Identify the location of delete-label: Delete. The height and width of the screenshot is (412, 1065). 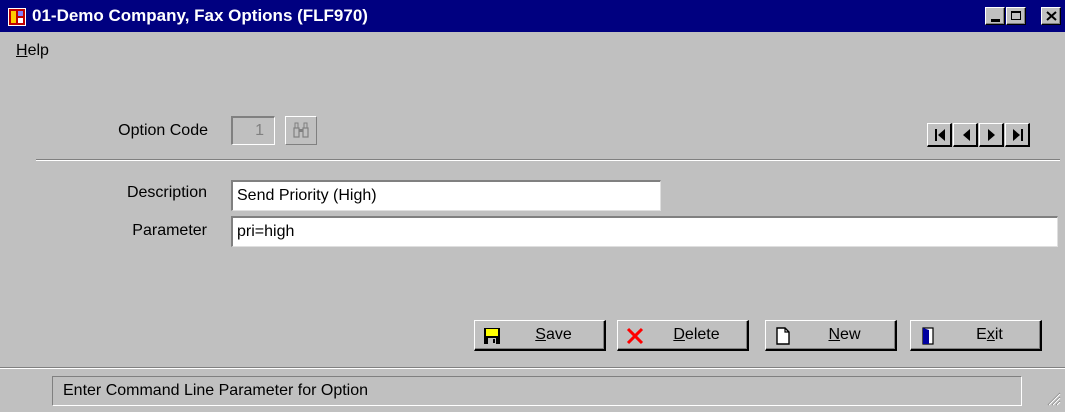
(682, 335).